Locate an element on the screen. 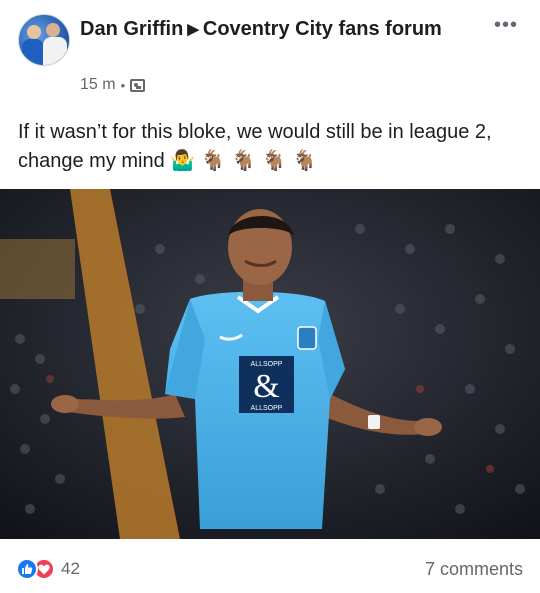 This screenshot has height=593, width=540. sponsor-mark-text: & is located at coordinates (266, 386).